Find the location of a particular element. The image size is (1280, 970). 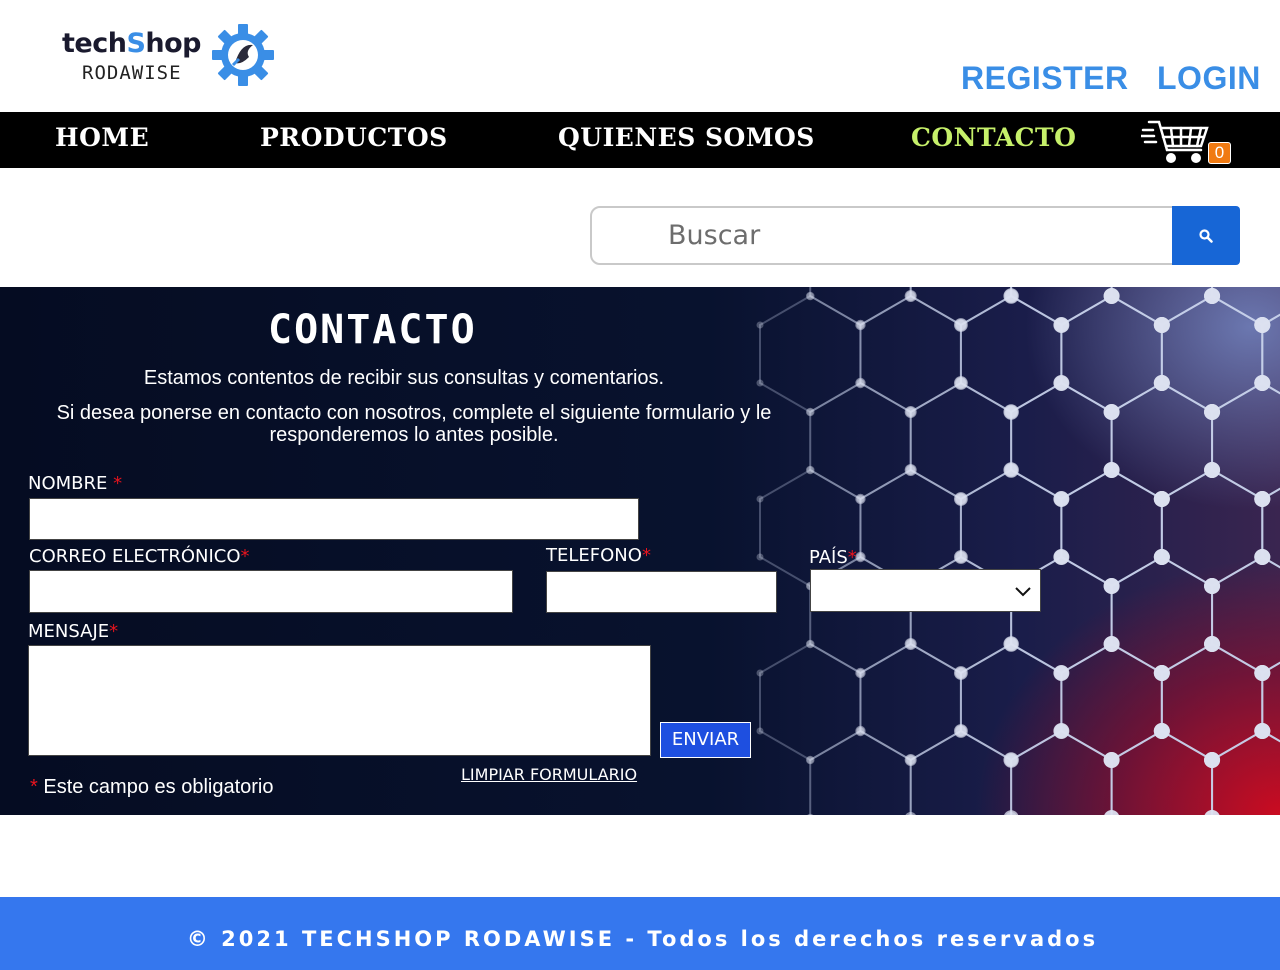

limpiar-formulario-link: LIMPIAR FORMULARIO is located at coordinates (549, 774).